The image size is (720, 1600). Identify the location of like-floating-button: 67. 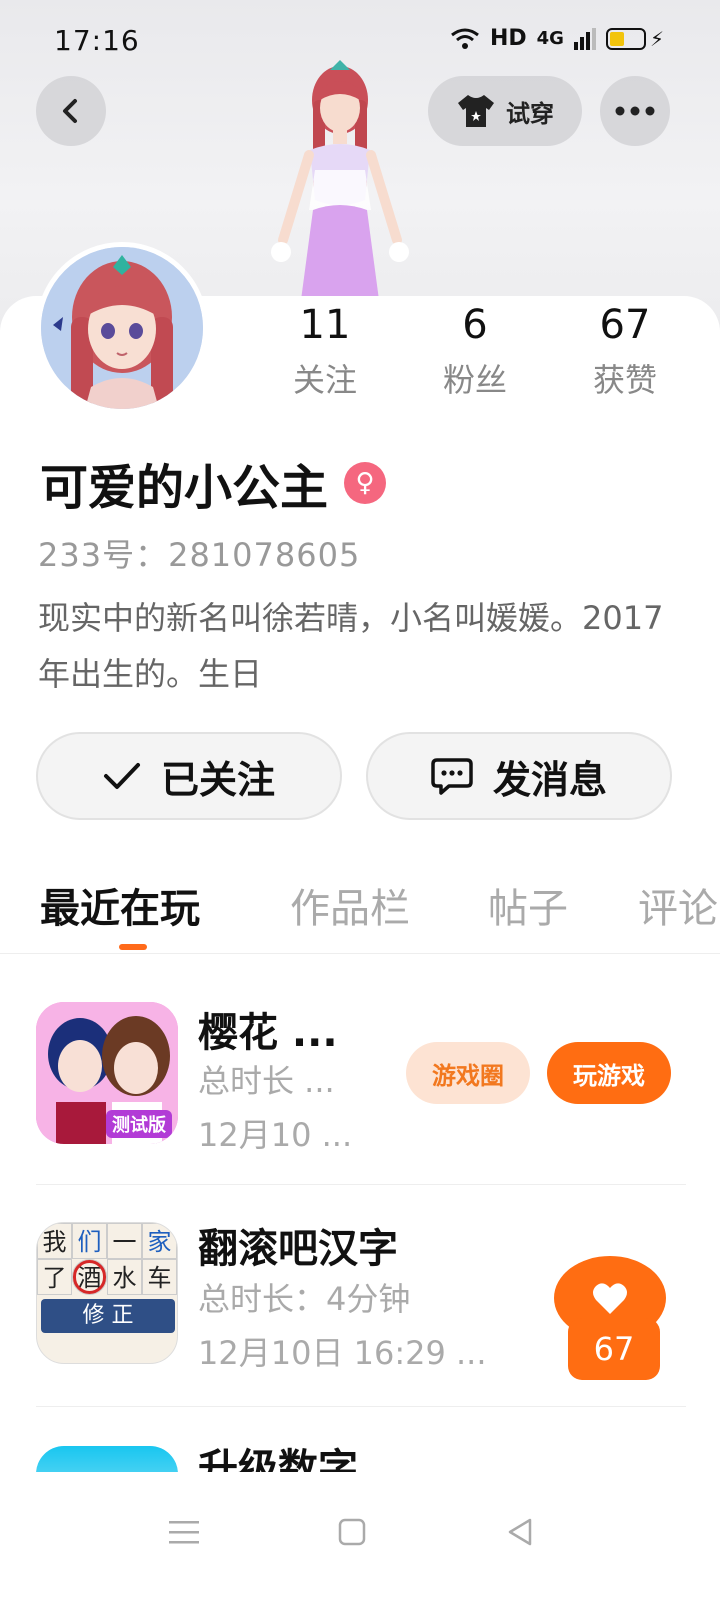
(610, 1316).